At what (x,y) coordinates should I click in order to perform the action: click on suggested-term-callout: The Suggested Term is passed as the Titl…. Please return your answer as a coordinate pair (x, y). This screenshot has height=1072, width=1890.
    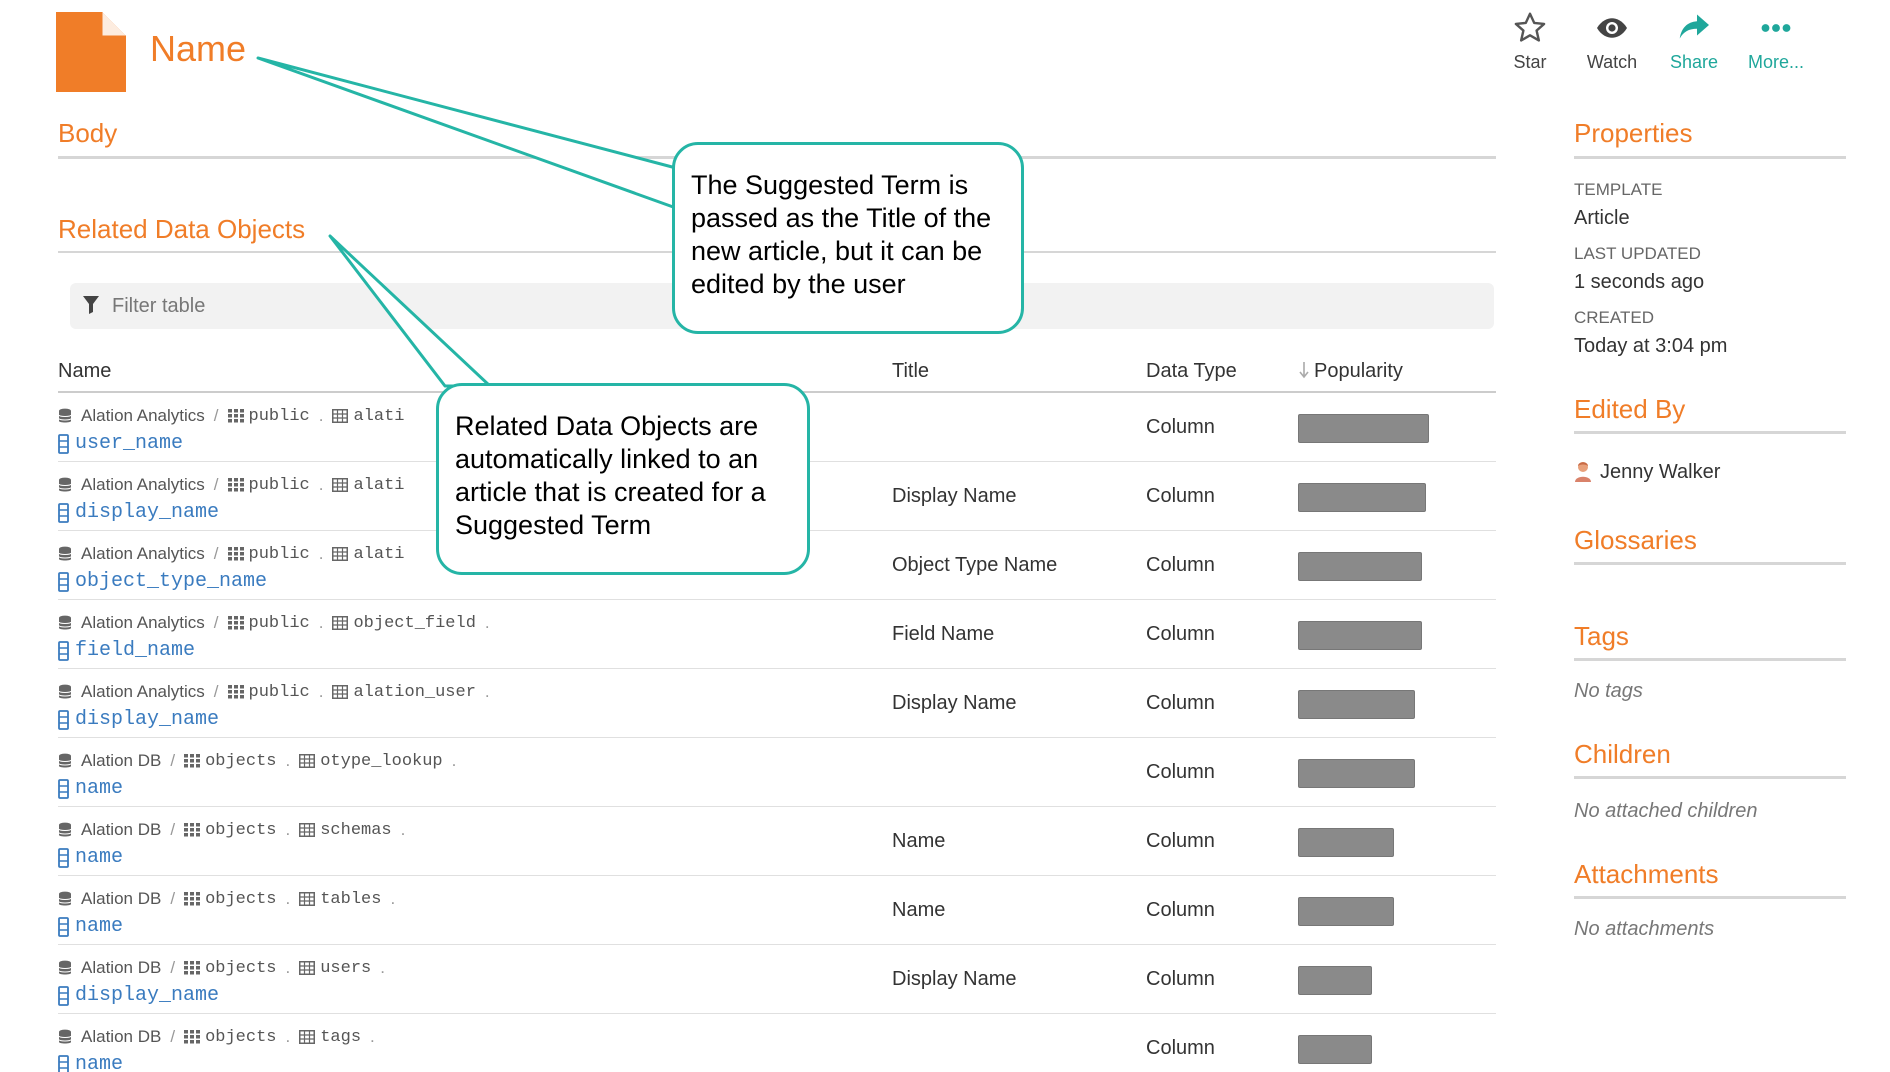
    Looking at the image, I should click on (848, 238).